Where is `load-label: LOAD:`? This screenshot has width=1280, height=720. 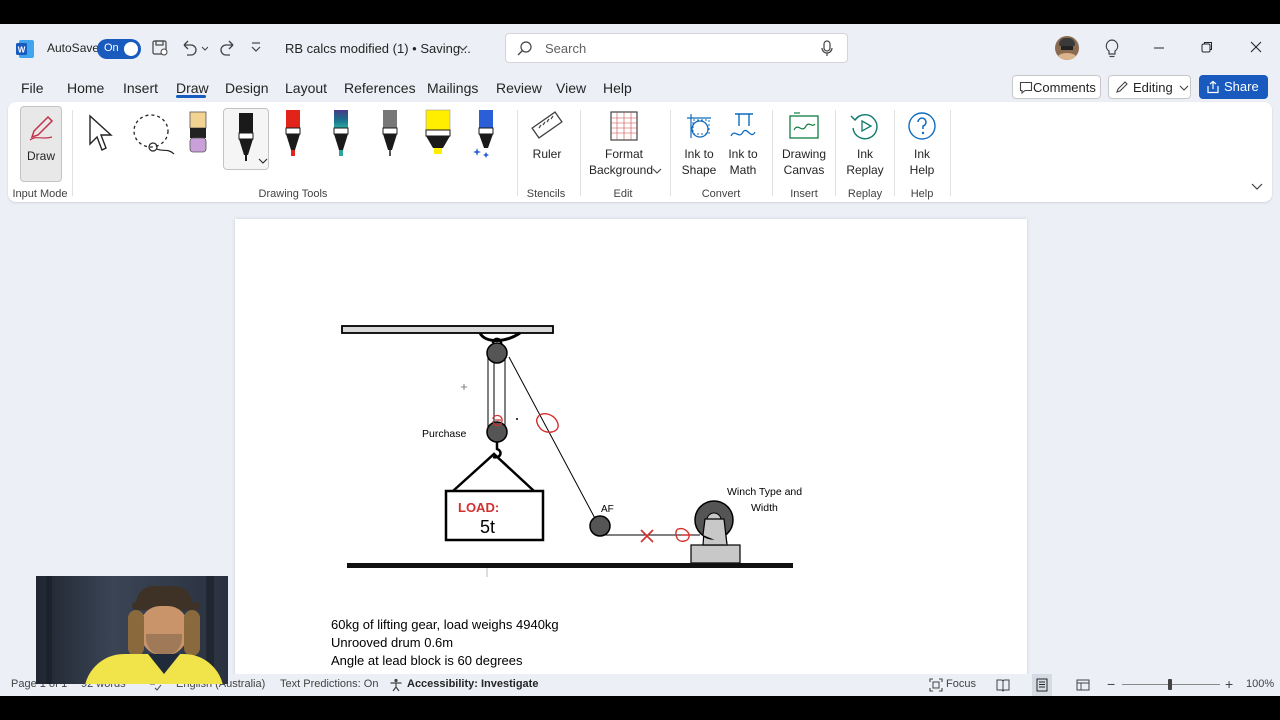 load-label: LOAD: is located at coordinates (478, 507).